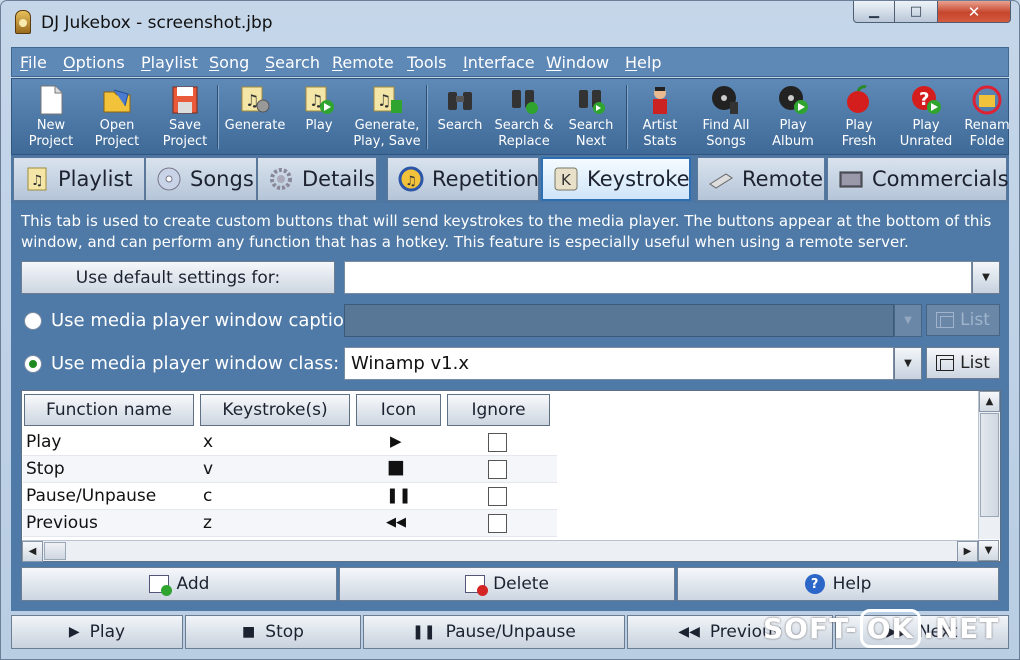 Image resolution: width=1020 pixels, height=660 pixels. Describe the element at coordinates (398, 410) in the screenshot. I see `column-header-icon: Icon` at that location.